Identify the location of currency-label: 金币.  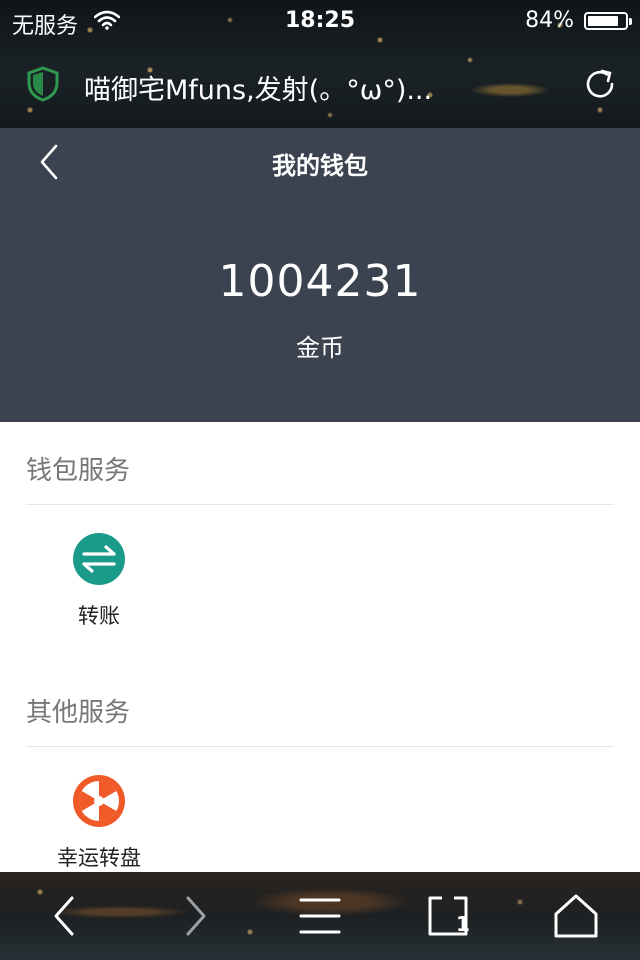
(320, 348).